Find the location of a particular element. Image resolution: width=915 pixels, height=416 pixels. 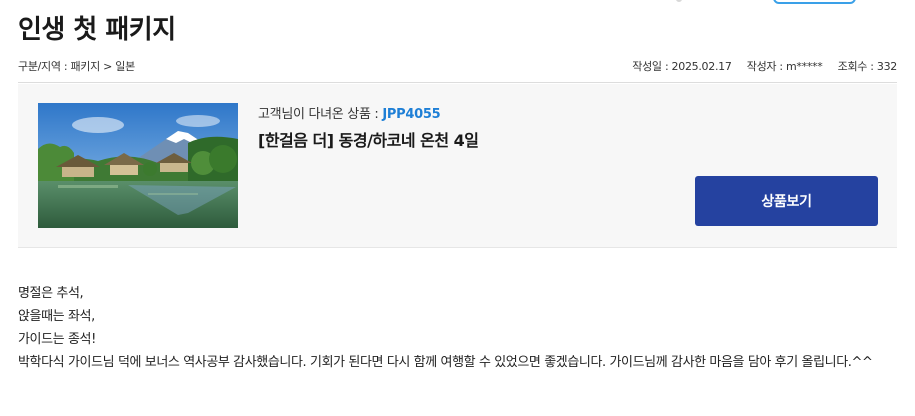

post-info: 작성일 : 2025.02.17 작성자 : m***** 조회수 : 332 is located at coordinates (758, 66).